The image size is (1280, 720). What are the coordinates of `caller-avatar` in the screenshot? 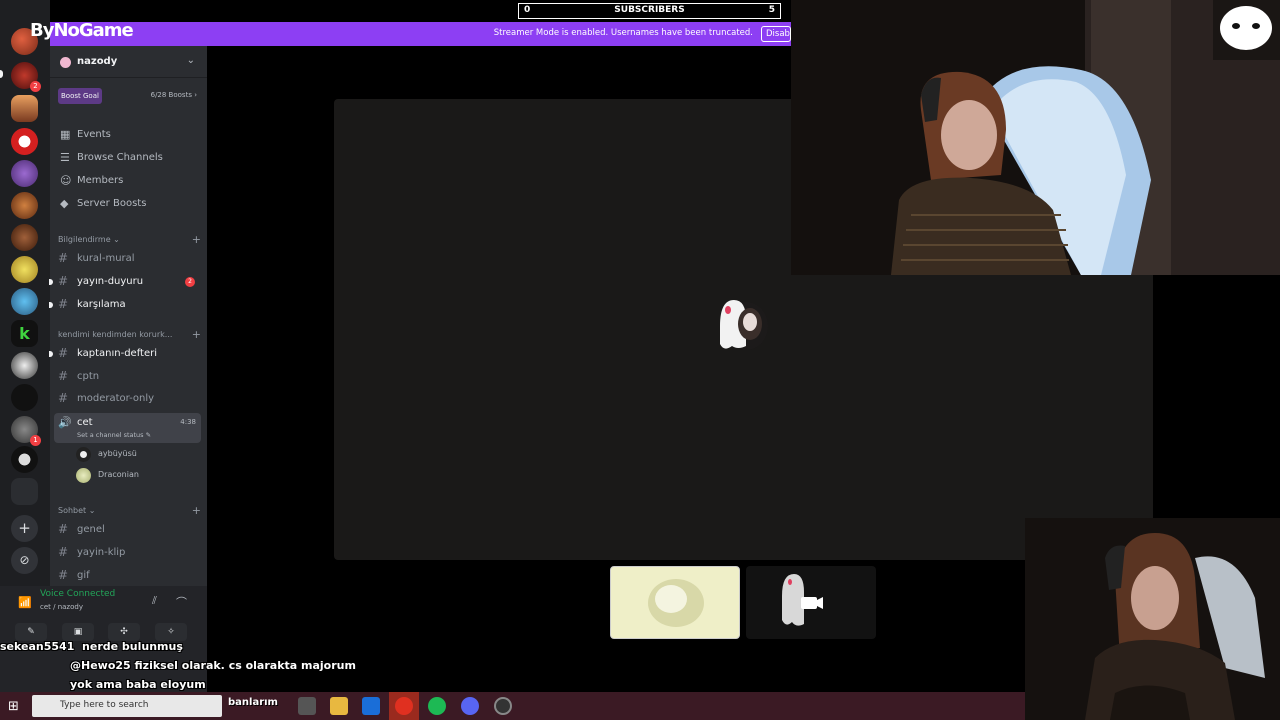 It's located at (742, 327).